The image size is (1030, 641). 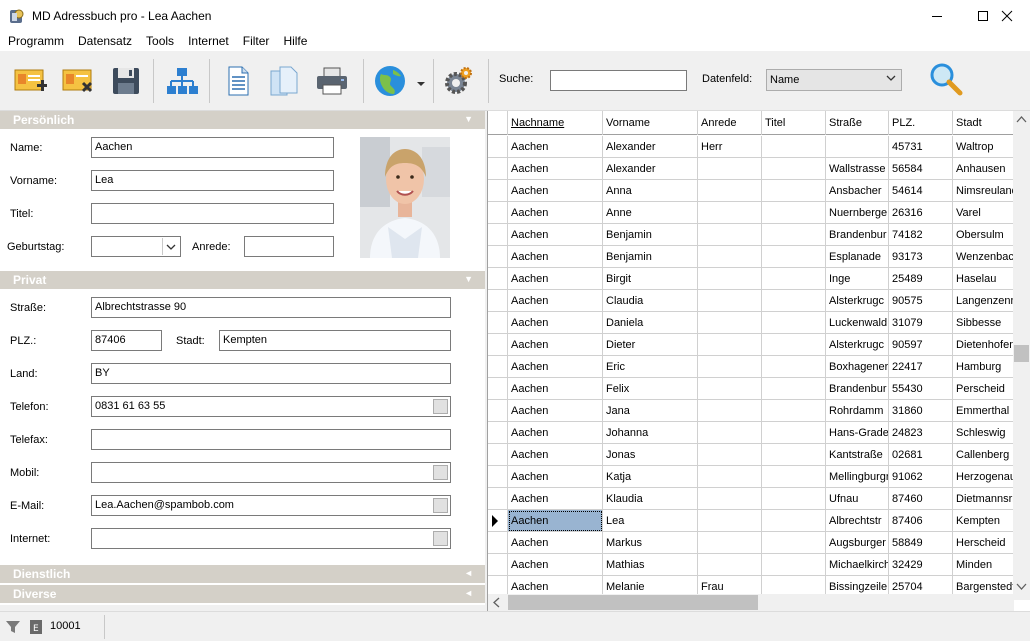 I want to click on vorname-field: Lea, so click(x=212, y=180).